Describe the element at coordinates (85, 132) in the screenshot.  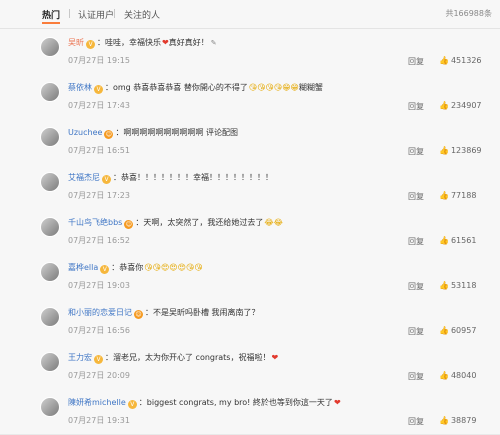
I see `username-link: Uzuchee` at that location.